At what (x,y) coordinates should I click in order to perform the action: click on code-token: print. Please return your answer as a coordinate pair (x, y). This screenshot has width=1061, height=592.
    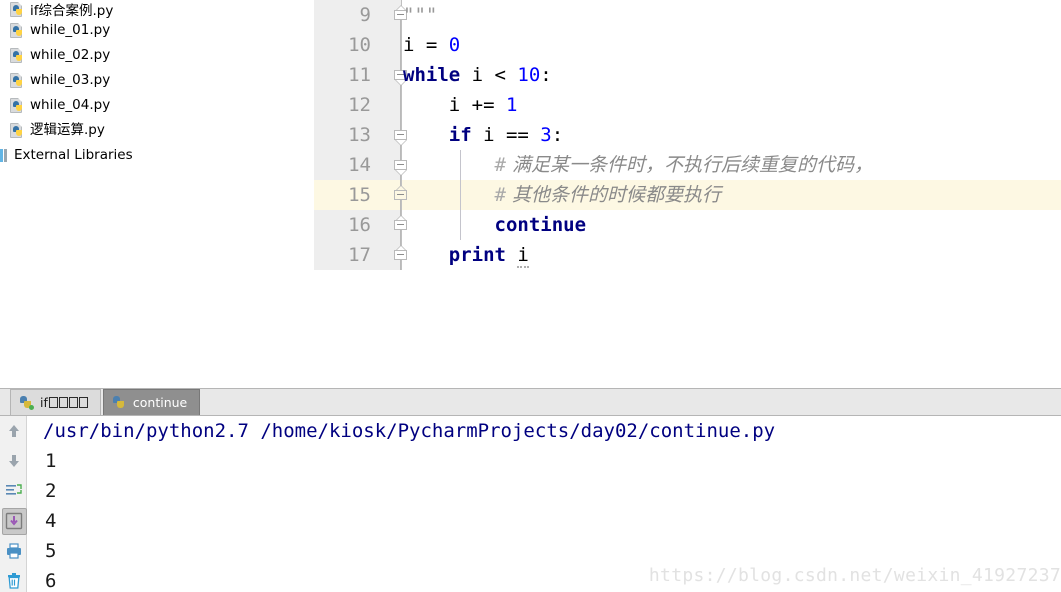
    Looking at the image, I should click on (477, 255).